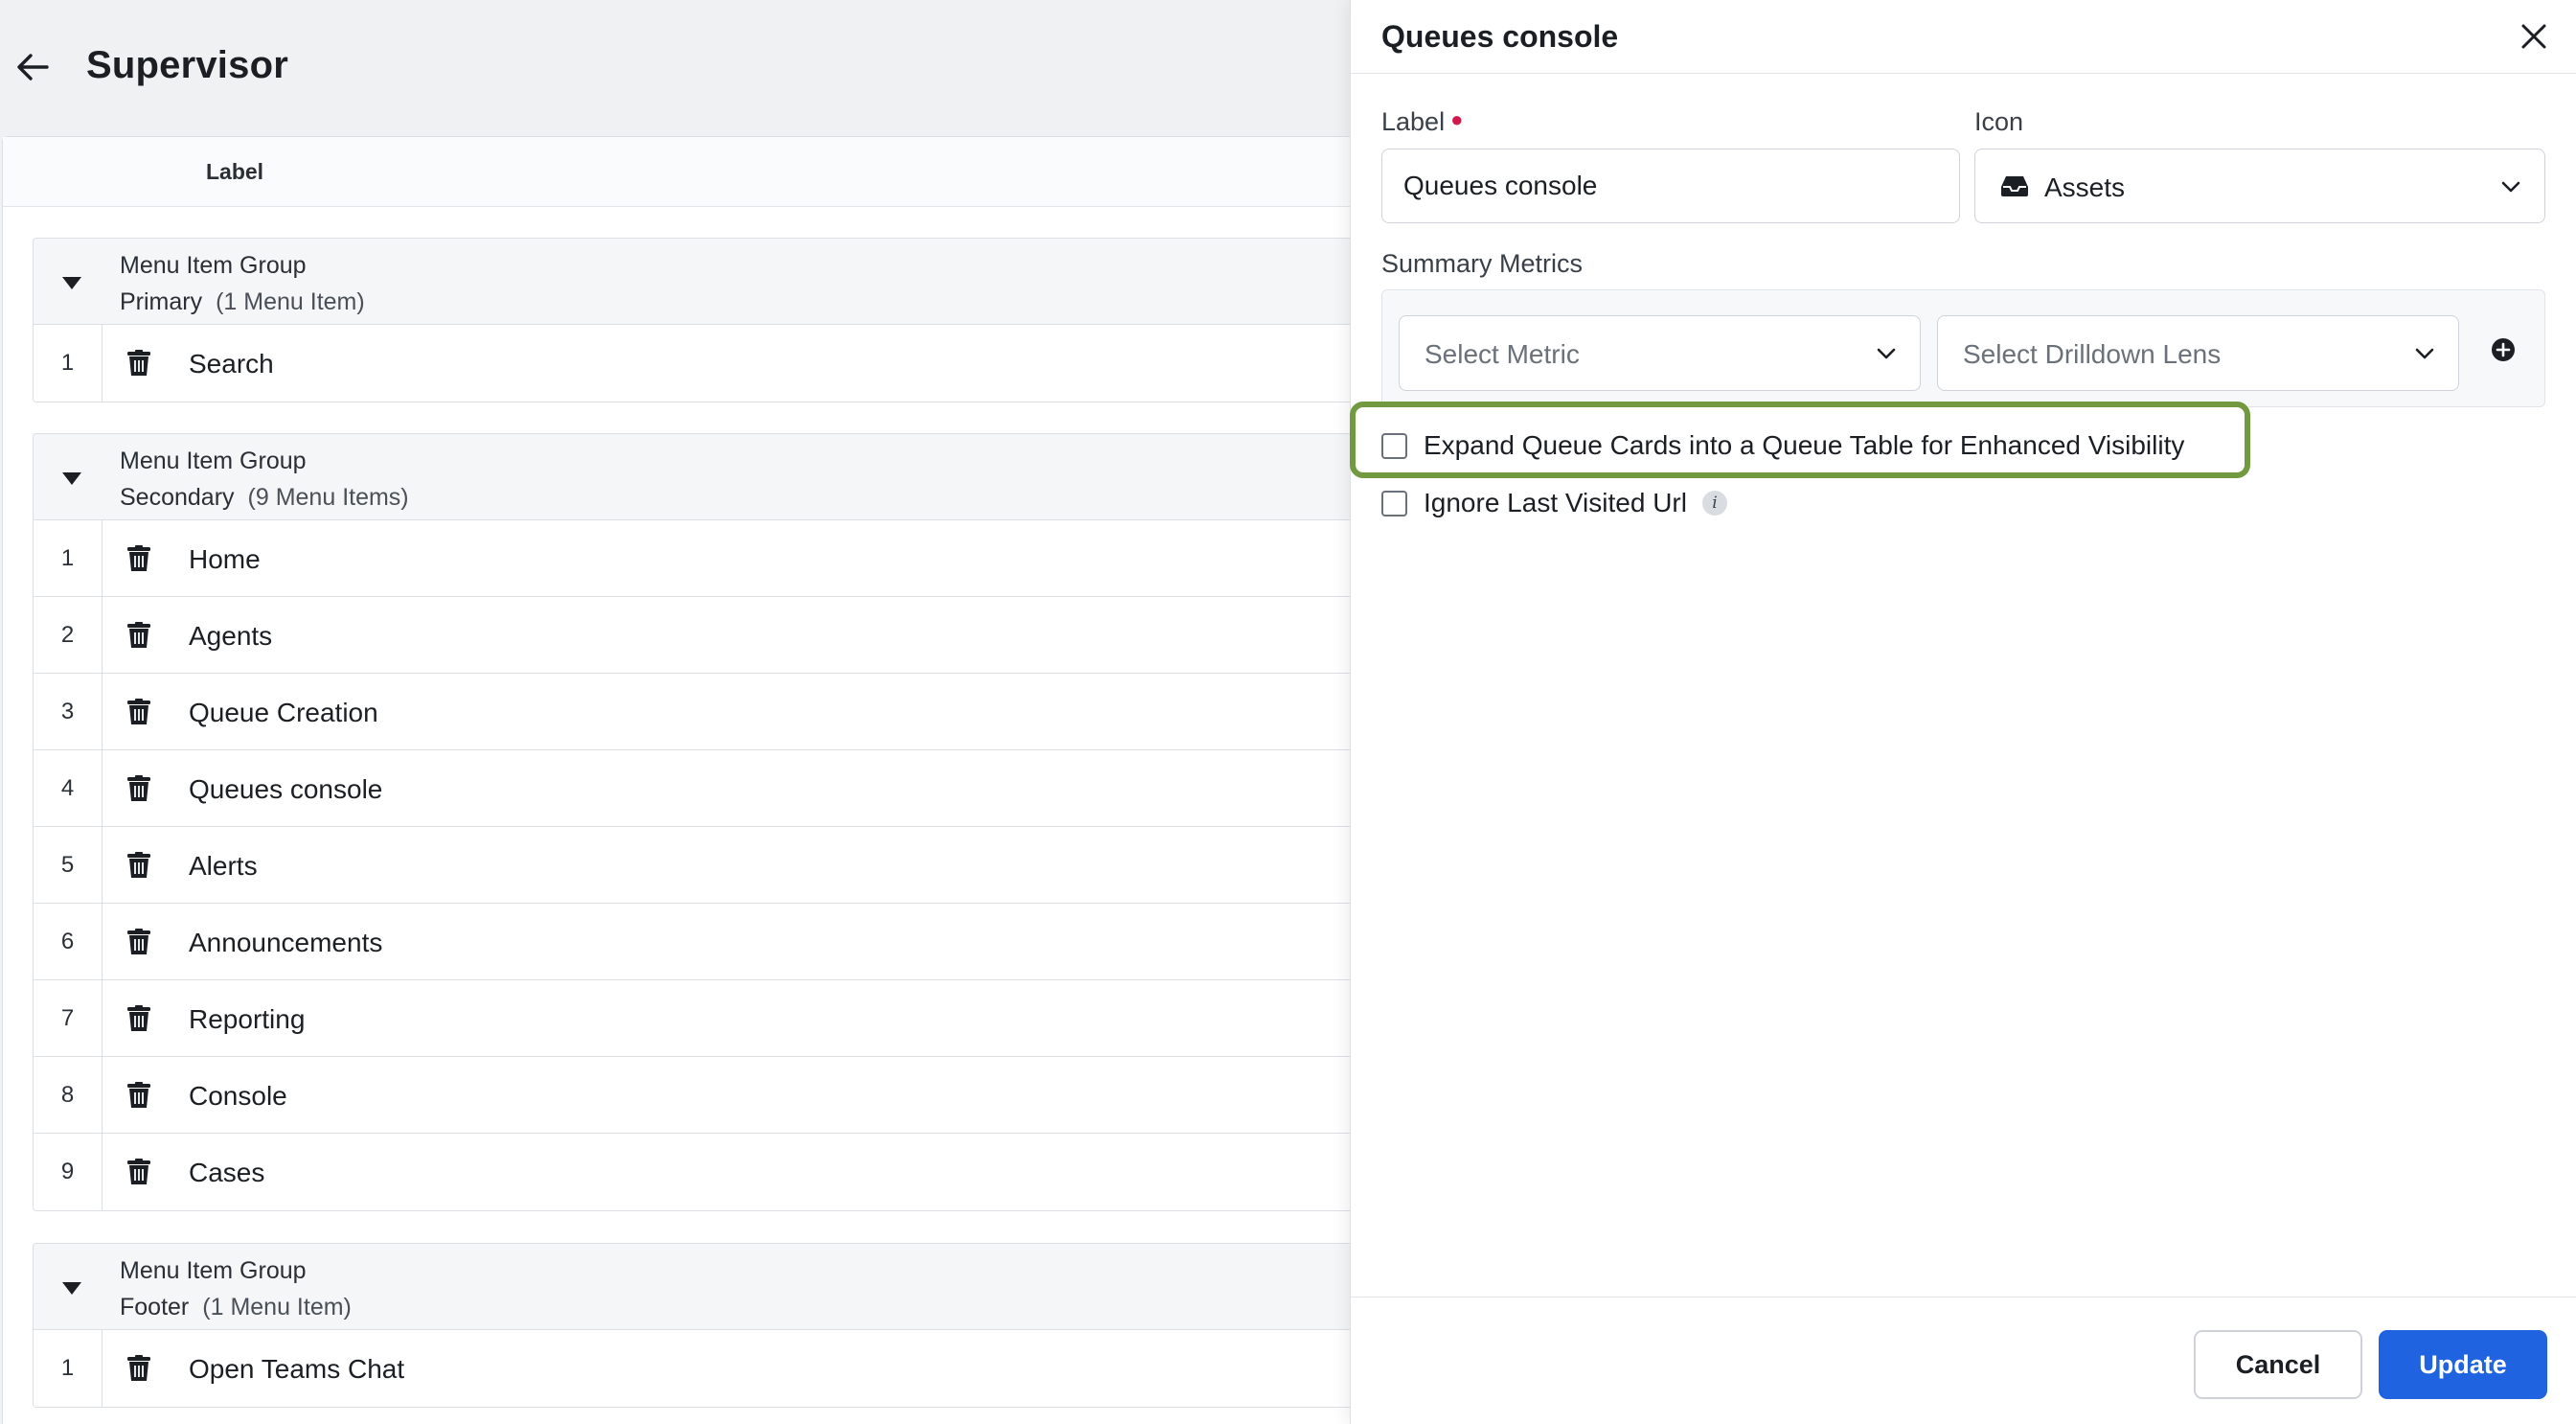 The height and width of the screenshot is (1424, 2576). Describe the element at coordinates (155, 1307) in the screenshot. I see `group-name: Footer` at that location.